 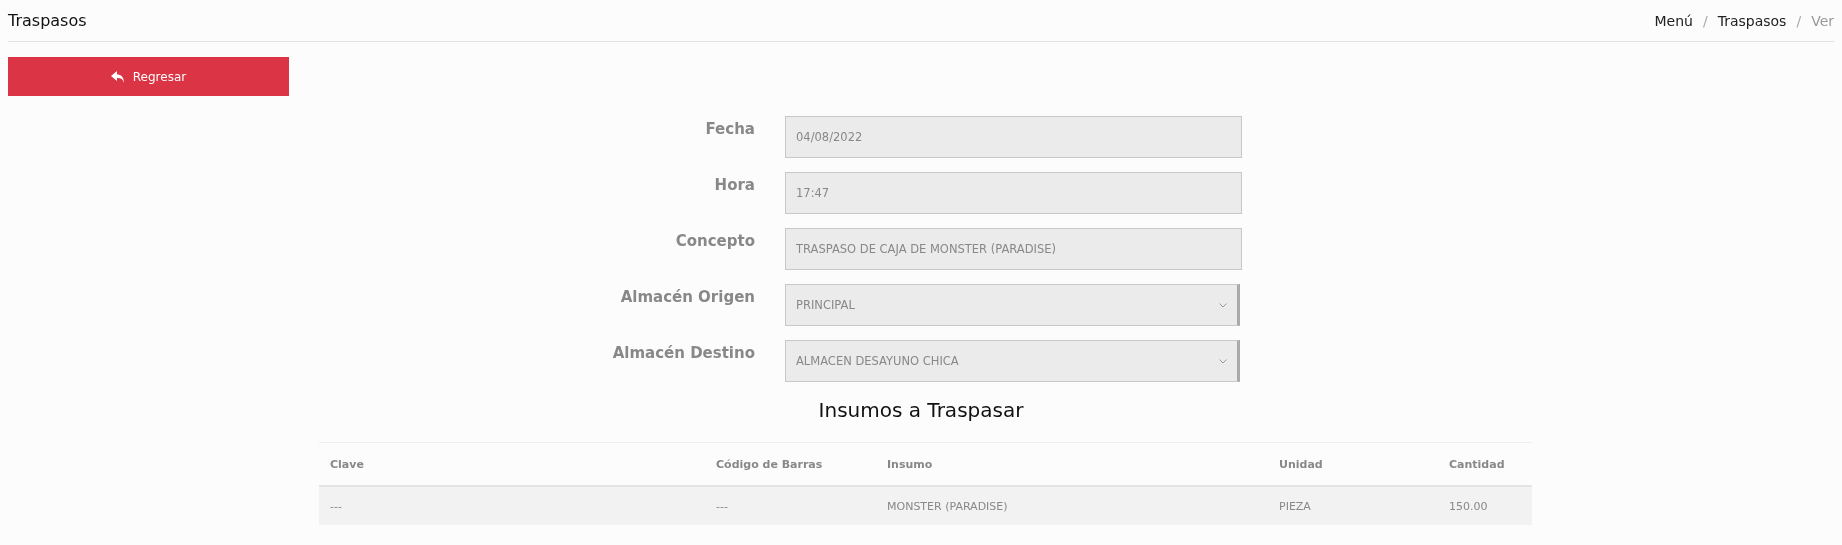 What do you see at coordinates (1822, 20) in the screenshot?
I see `breadcrumb-link: Ver` at bounding box center [1822, 20].